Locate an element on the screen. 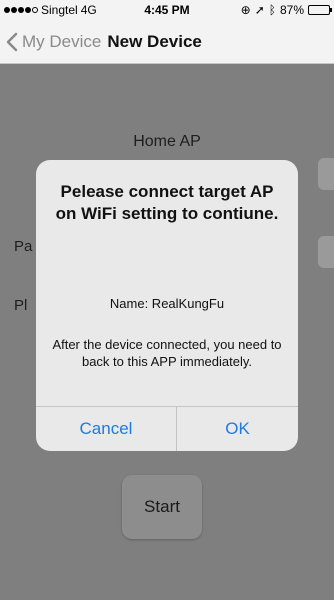 Image resolution: width=334 pixels, height=600 pixels. back-button: My Device is located at coordinates (50, 42).